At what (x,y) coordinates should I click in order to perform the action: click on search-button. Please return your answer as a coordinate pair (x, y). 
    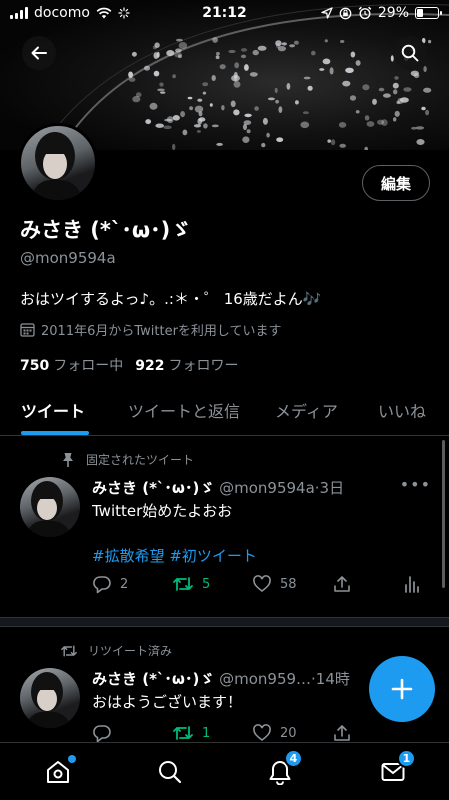
    Looking at the image, I should click on (410, 53).